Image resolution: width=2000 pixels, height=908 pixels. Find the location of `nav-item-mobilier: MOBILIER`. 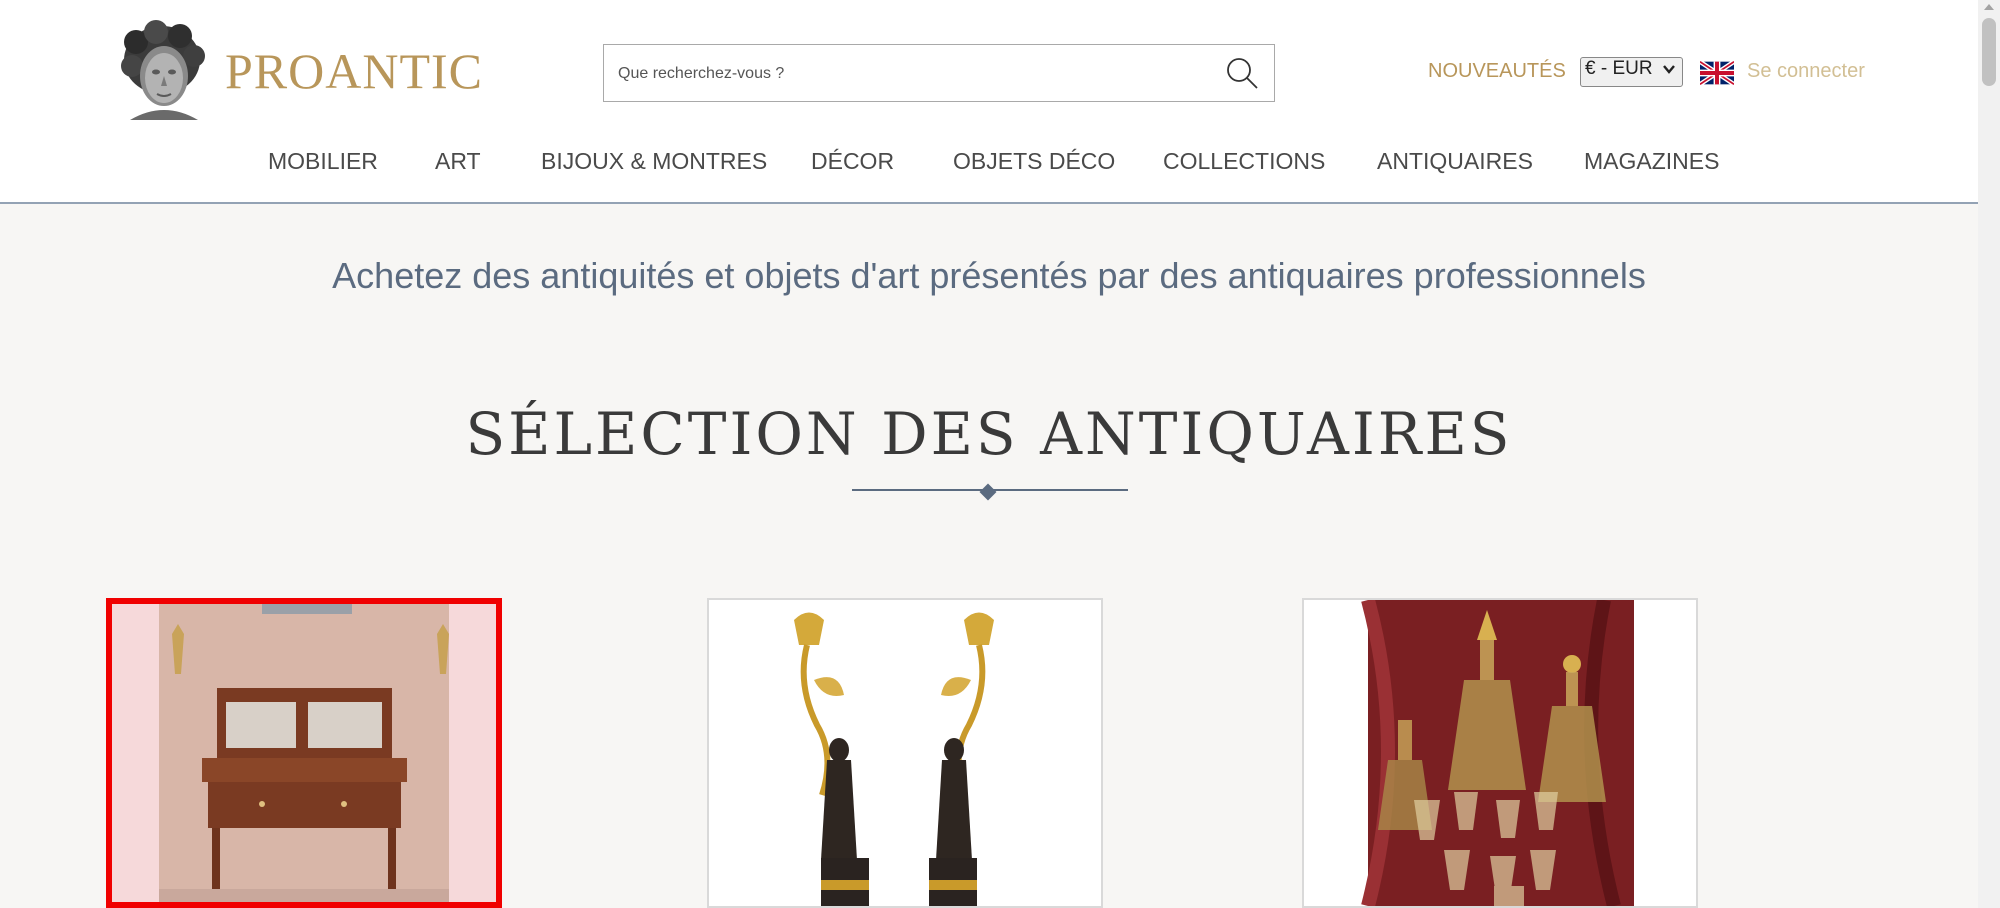

nav-item-mobilier: MOBILIER is located at coordinates (323, 161).